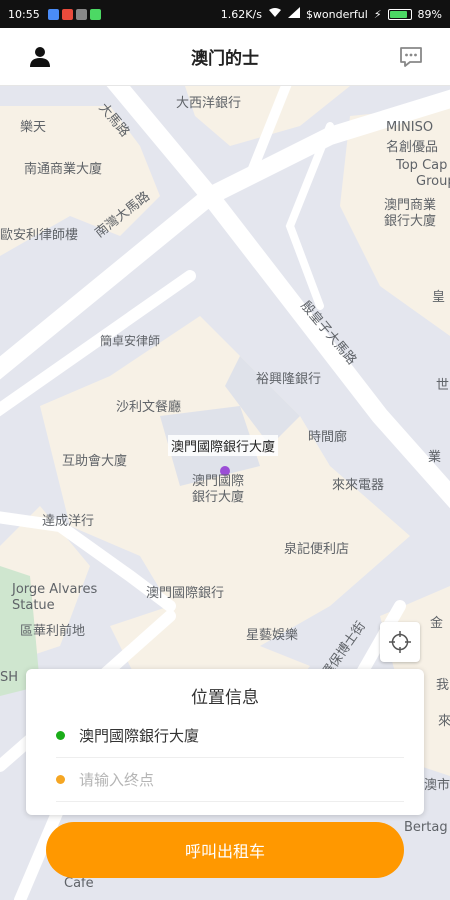 Image resolution: width=450 pixels, height=900 pixels. I want to click on map-label: Cafe, so click(79, 883).